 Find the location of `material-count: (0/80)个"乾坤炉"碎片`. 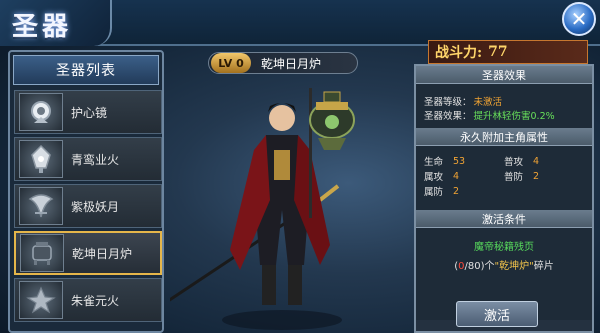

material-count: (0/80)个"乾坤炉"碎片 is located at coordinates (504, 266).